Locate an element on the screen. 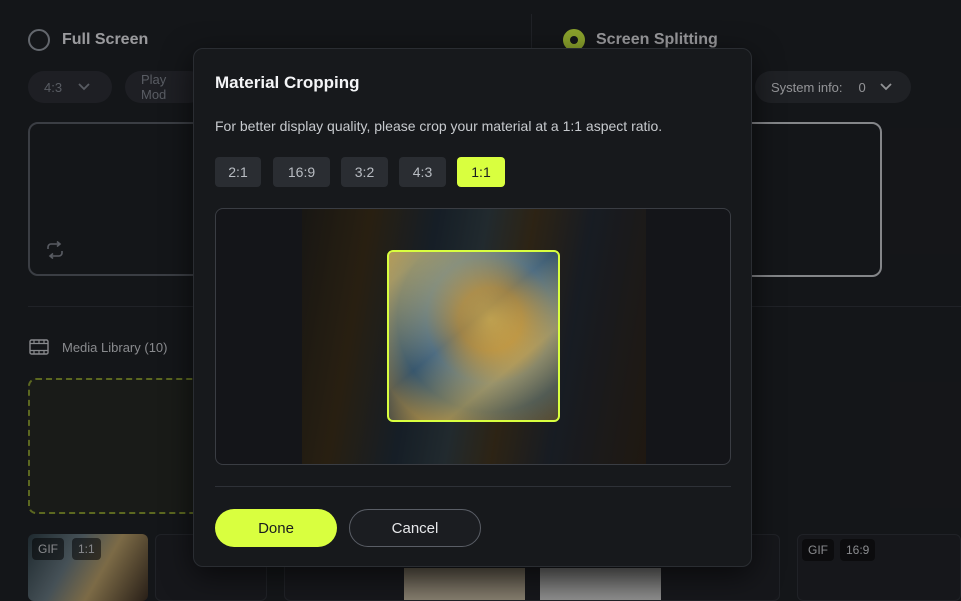  done-button: Done is located at coordinates (276, 528).